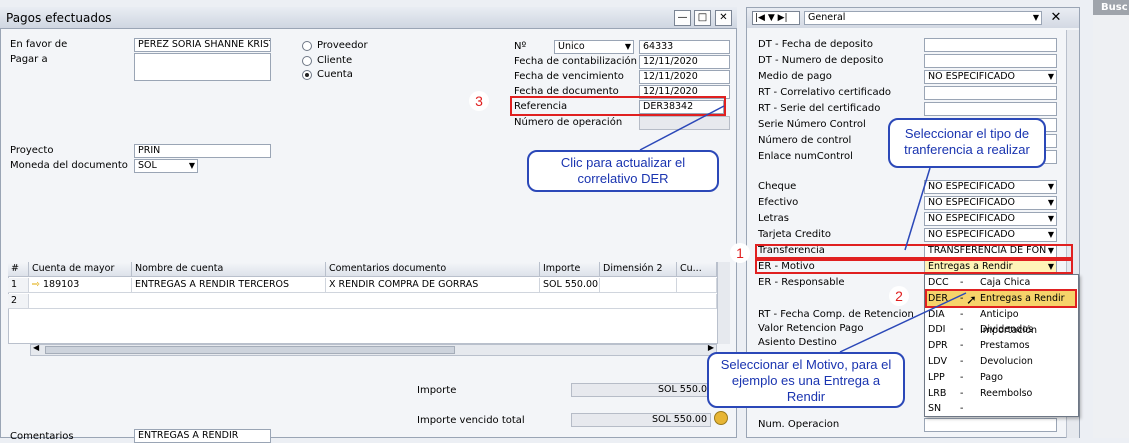 The width and height of the screenshot is (1129, 443). What do you see at coordinates (971, 300) in the screenshot?
I see `mouse-cursor-icon: ➚` at bounding box center [971, 300].